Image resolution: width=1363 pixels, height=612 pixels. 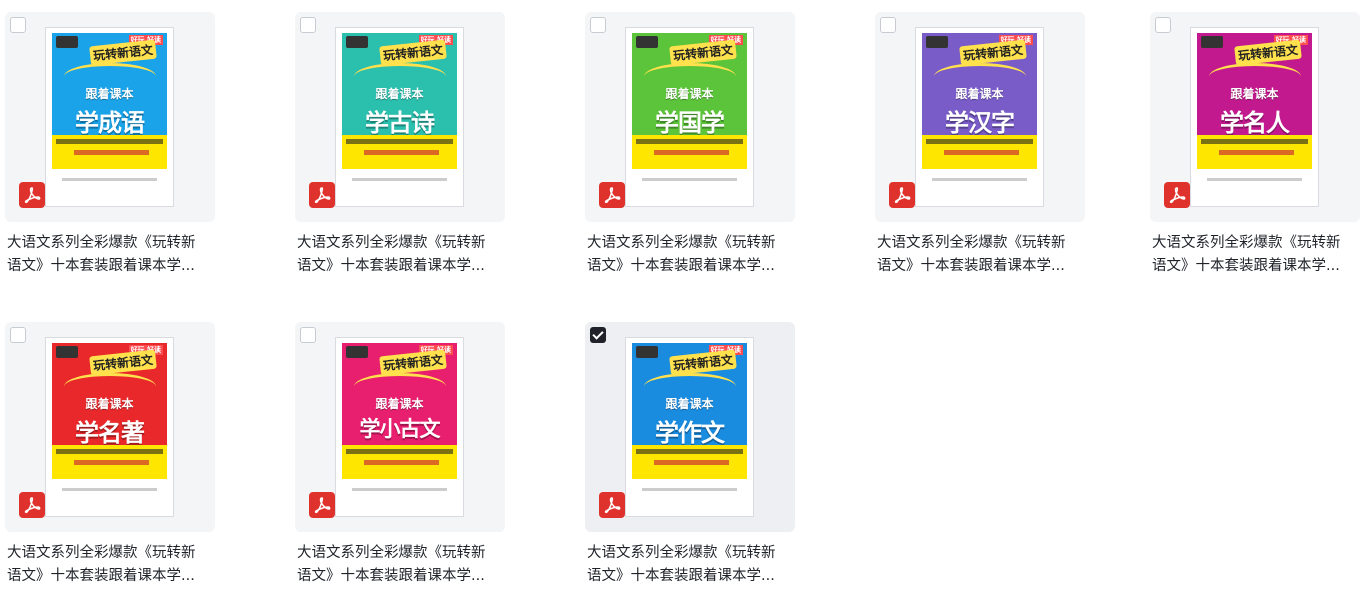 I want to click on cover-art: 好玩 好读 玩转新语文 跟着课本 学名著, so click(x=109, y=411).